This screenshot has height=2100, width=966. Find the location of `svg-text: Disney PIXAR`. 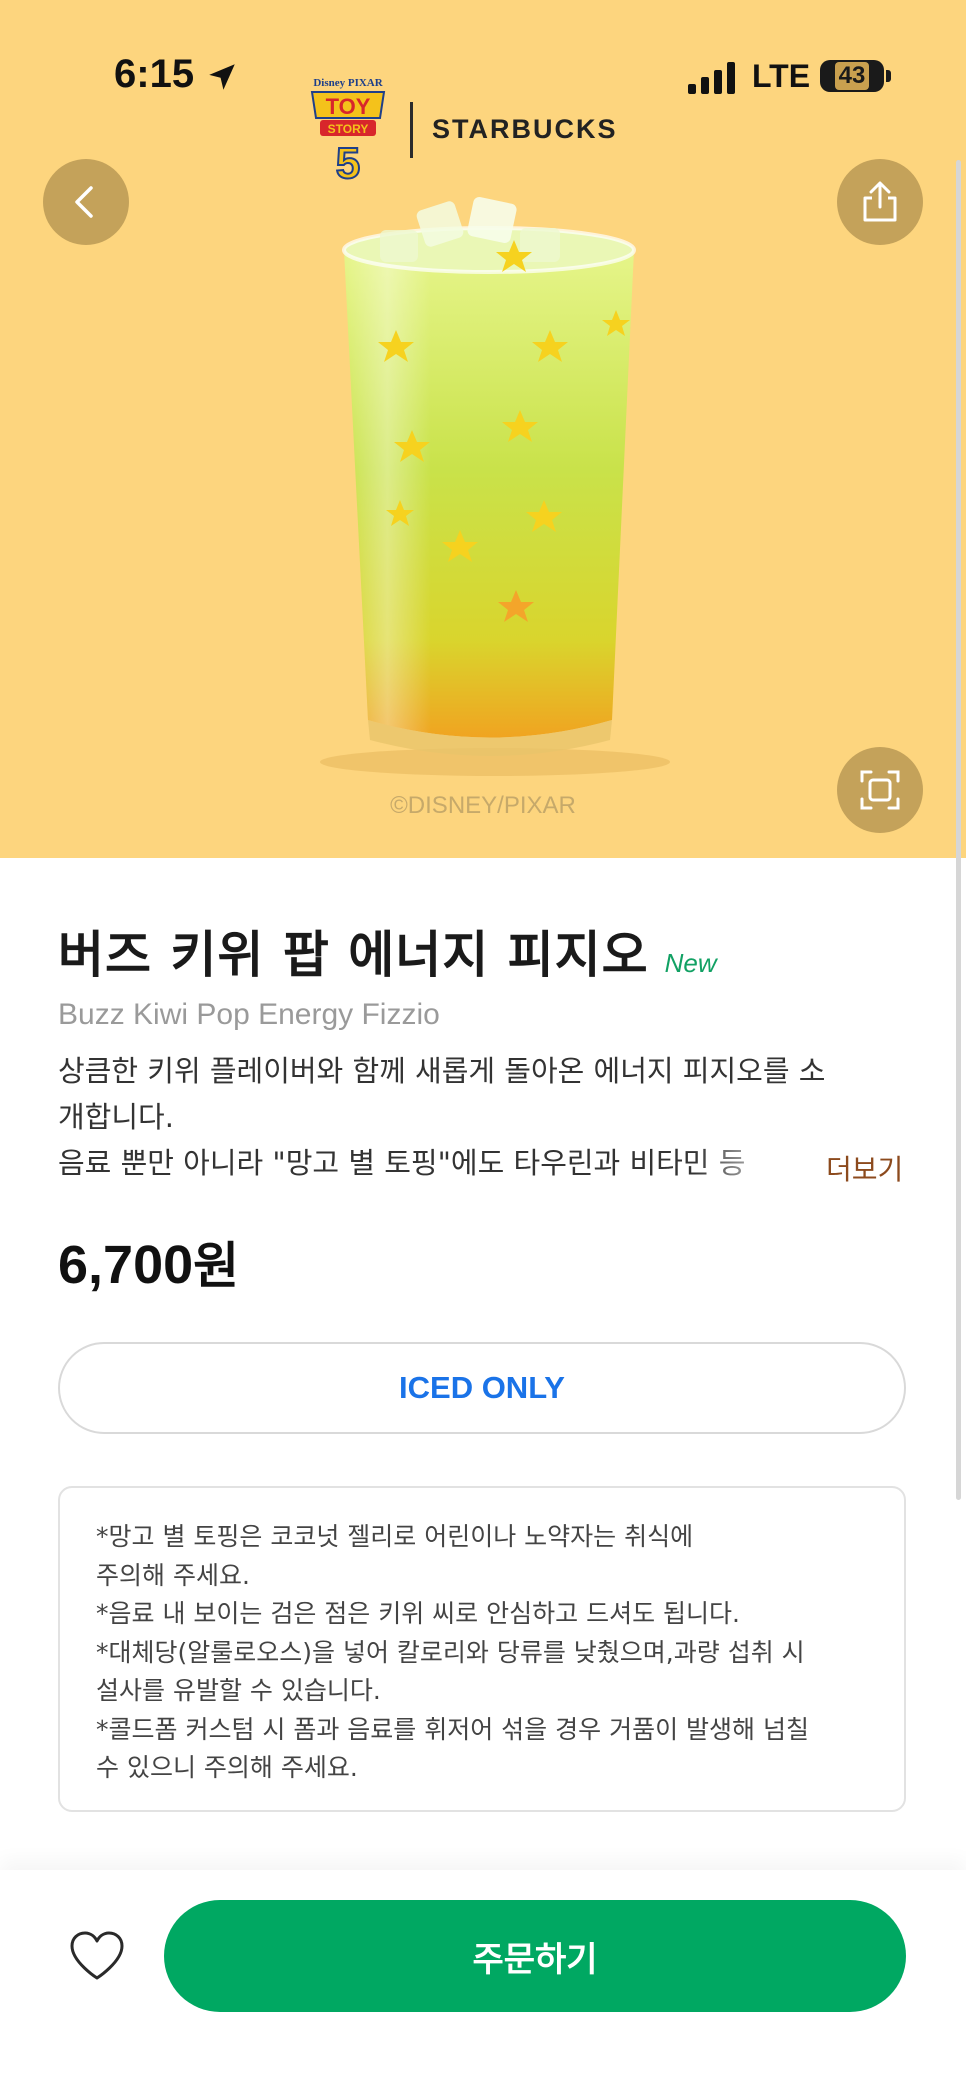

svg-text: Disney PIXAR is located at coordinates (348, 83).